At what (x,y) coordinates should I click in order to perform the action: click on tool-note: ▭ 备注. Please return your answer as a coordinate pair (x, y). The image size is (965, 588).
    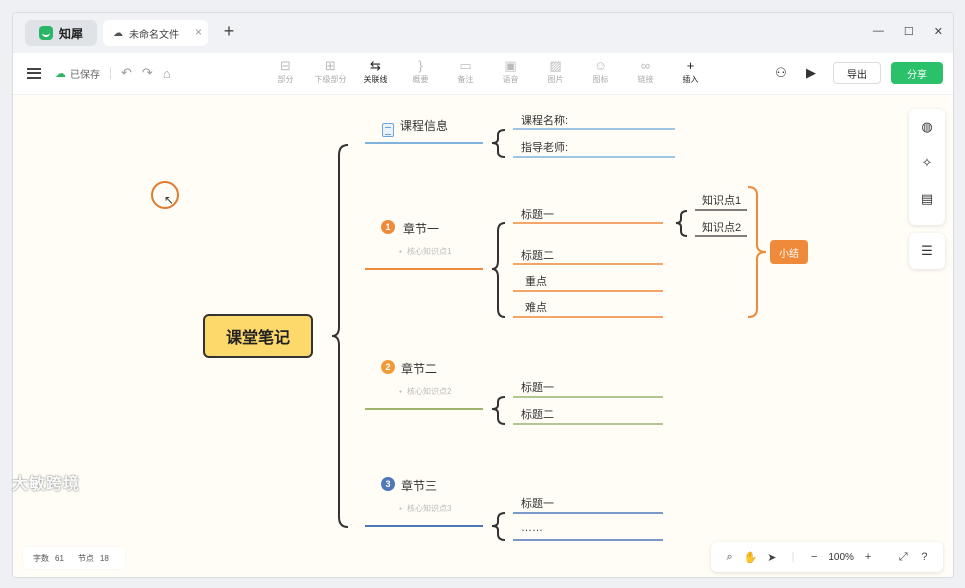
    Looking at the image, I should click on (465, 71).